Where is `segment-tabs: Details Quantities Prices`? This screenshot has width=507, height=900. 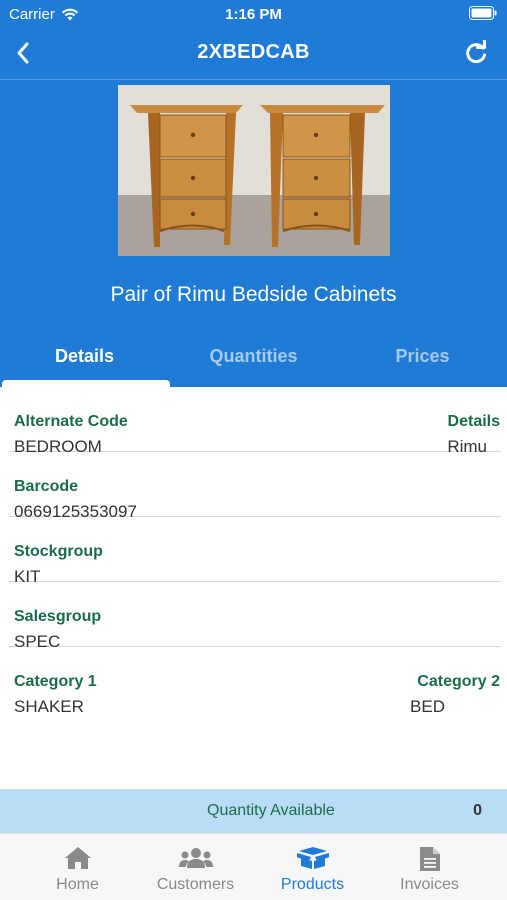 segment-tabs: Details Quantities Prices is located at coordinates (253, 362).